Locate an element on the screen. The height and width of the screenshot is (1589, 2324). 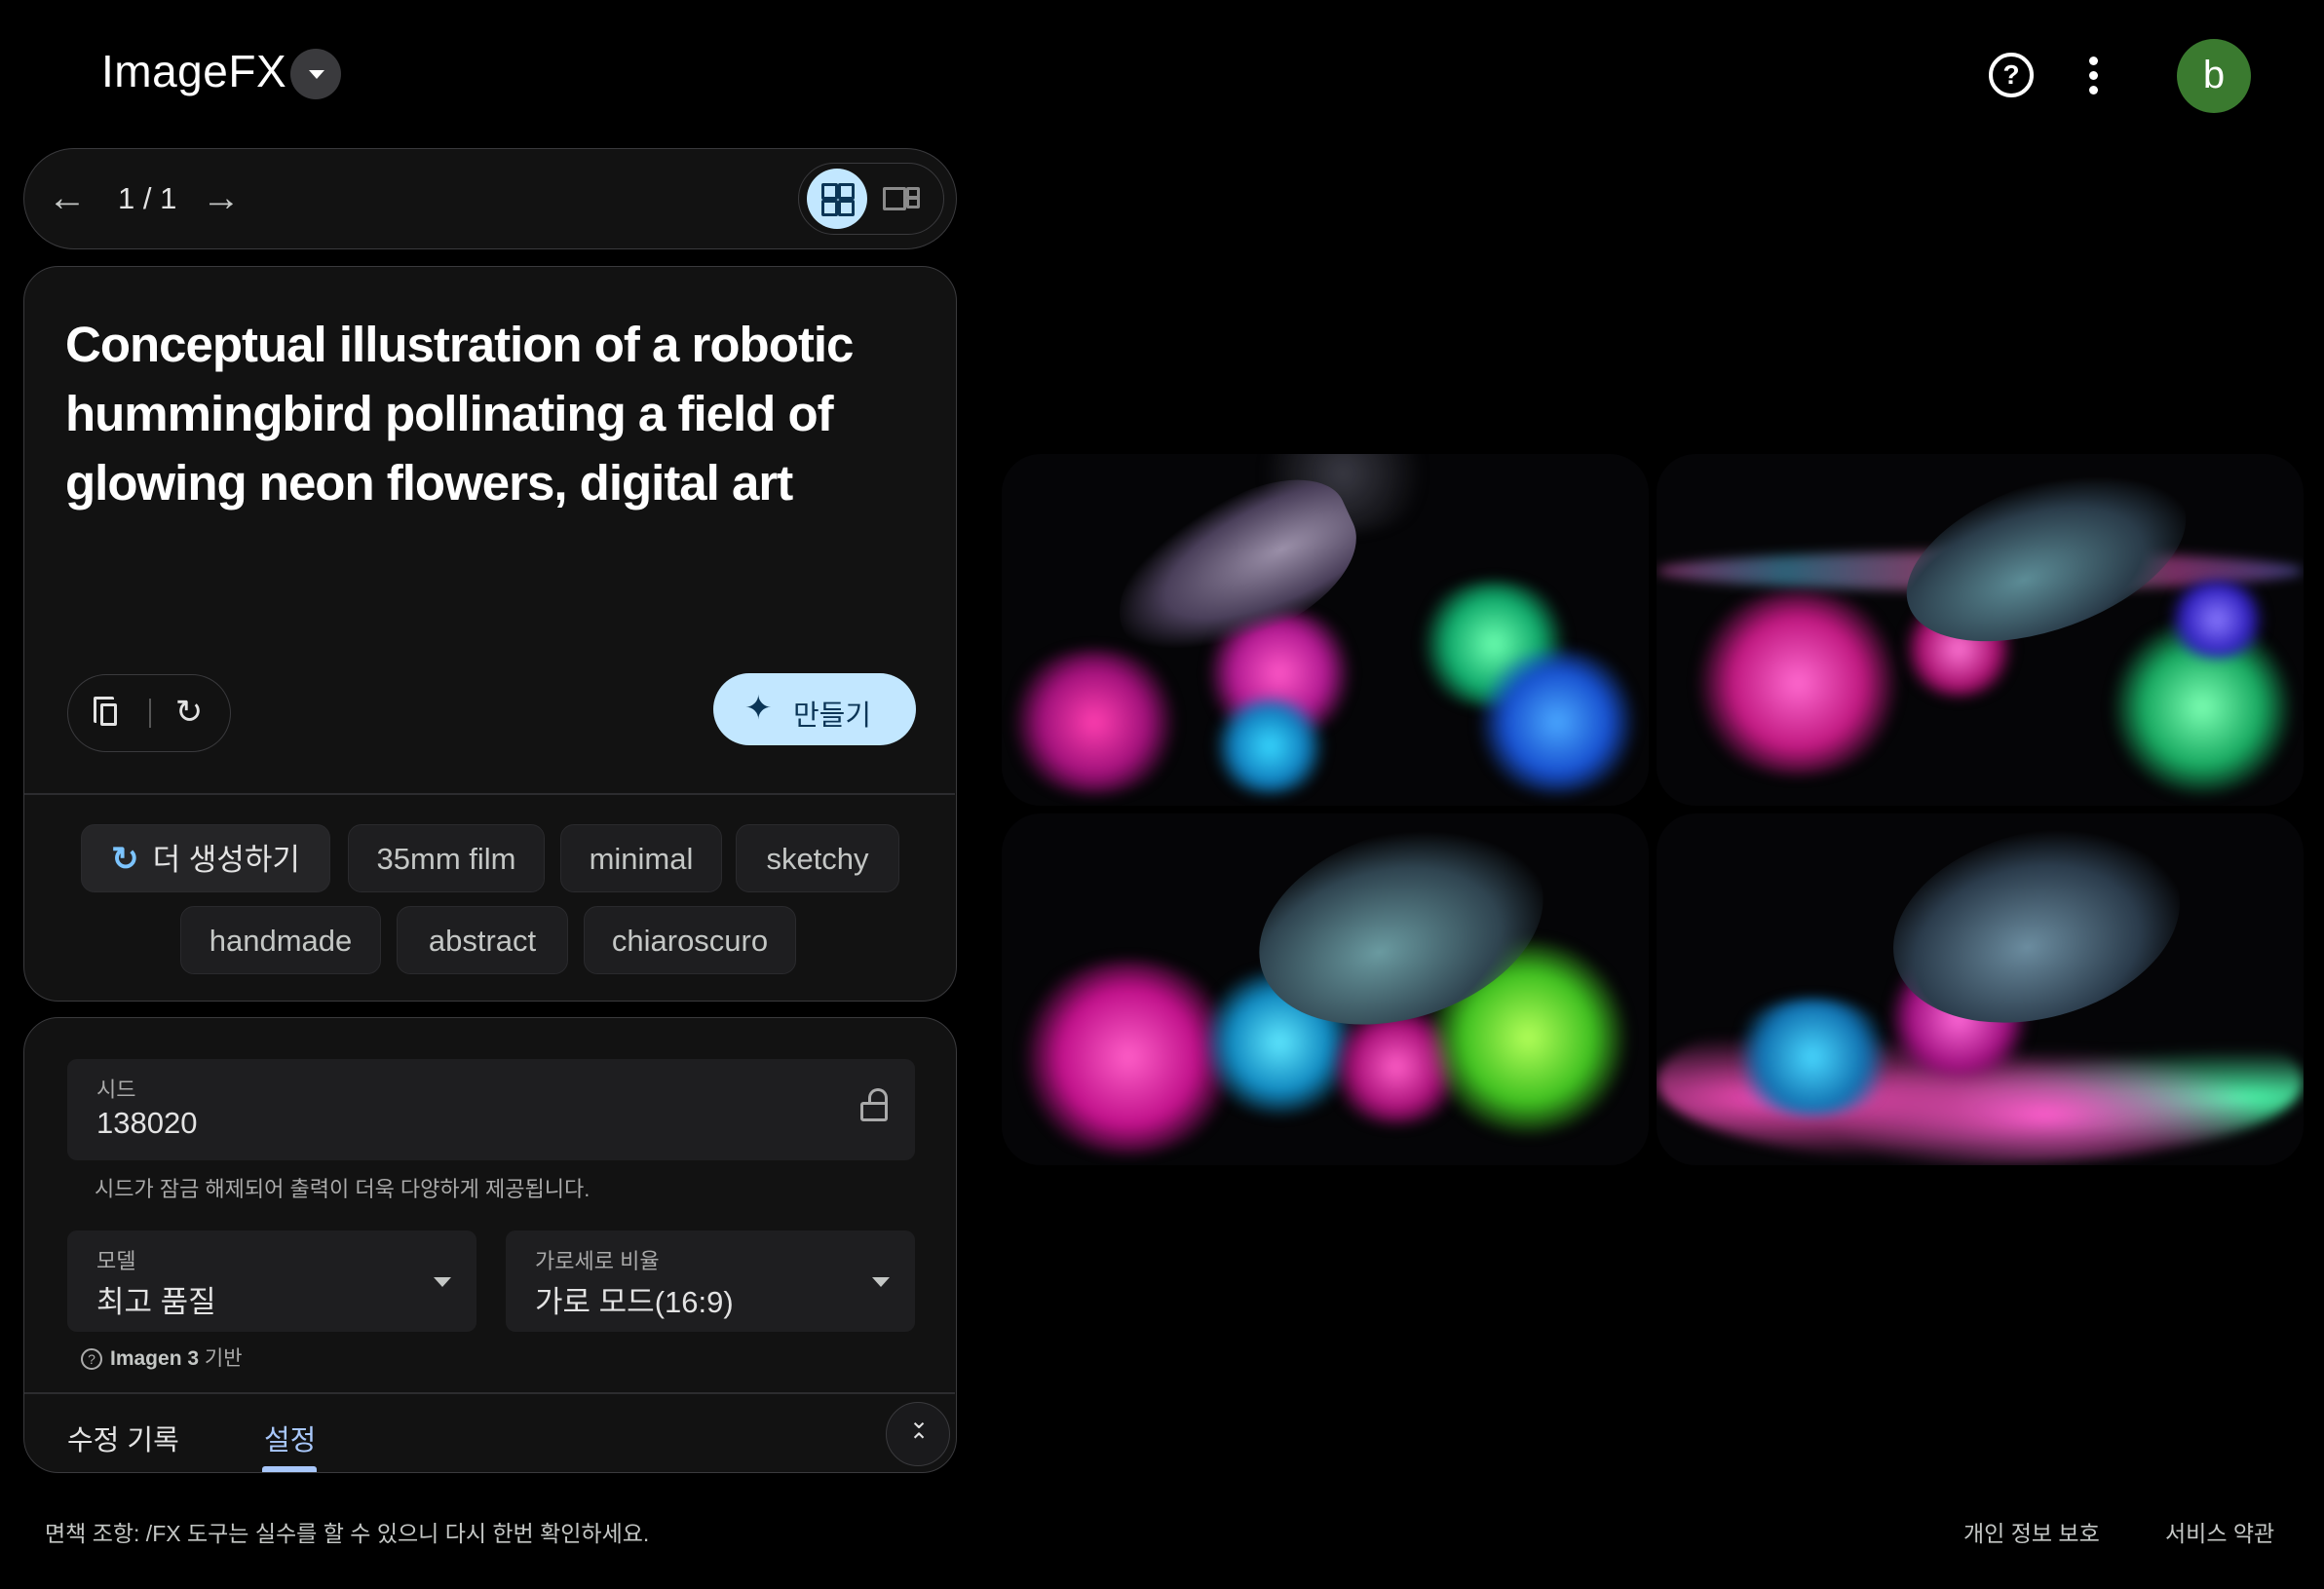
single-view-icon is located at coordinates (902, 197).